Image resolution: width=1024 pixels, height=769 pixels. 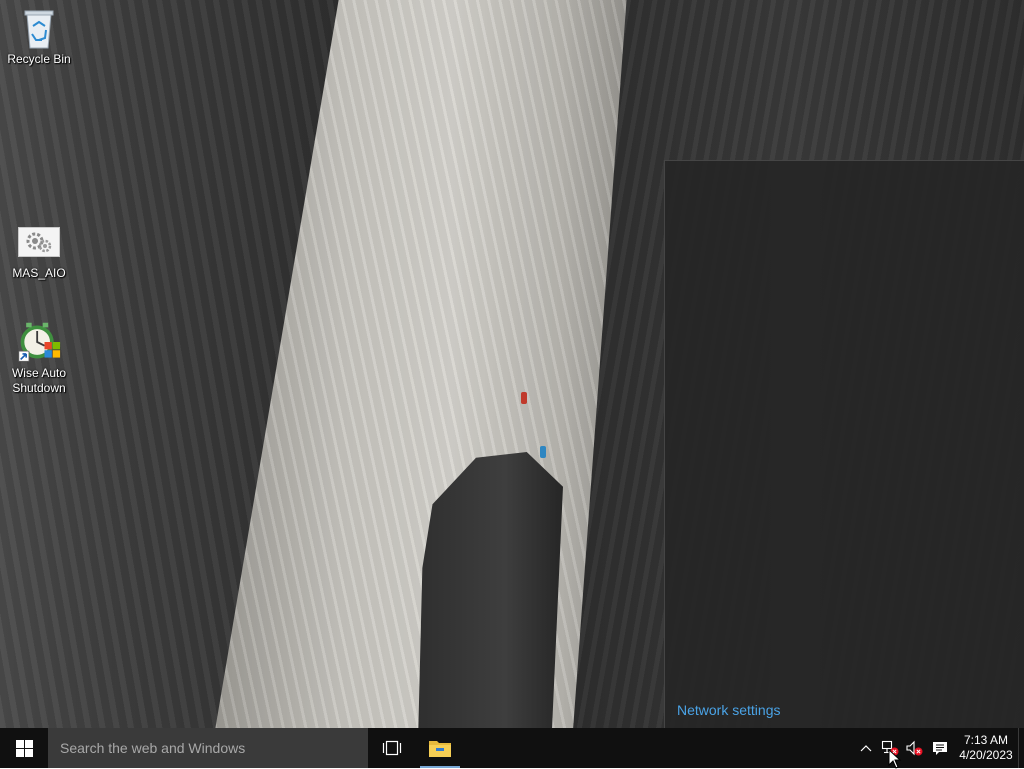 I want to click on tray-volume-button, so click(x=914, y=748).